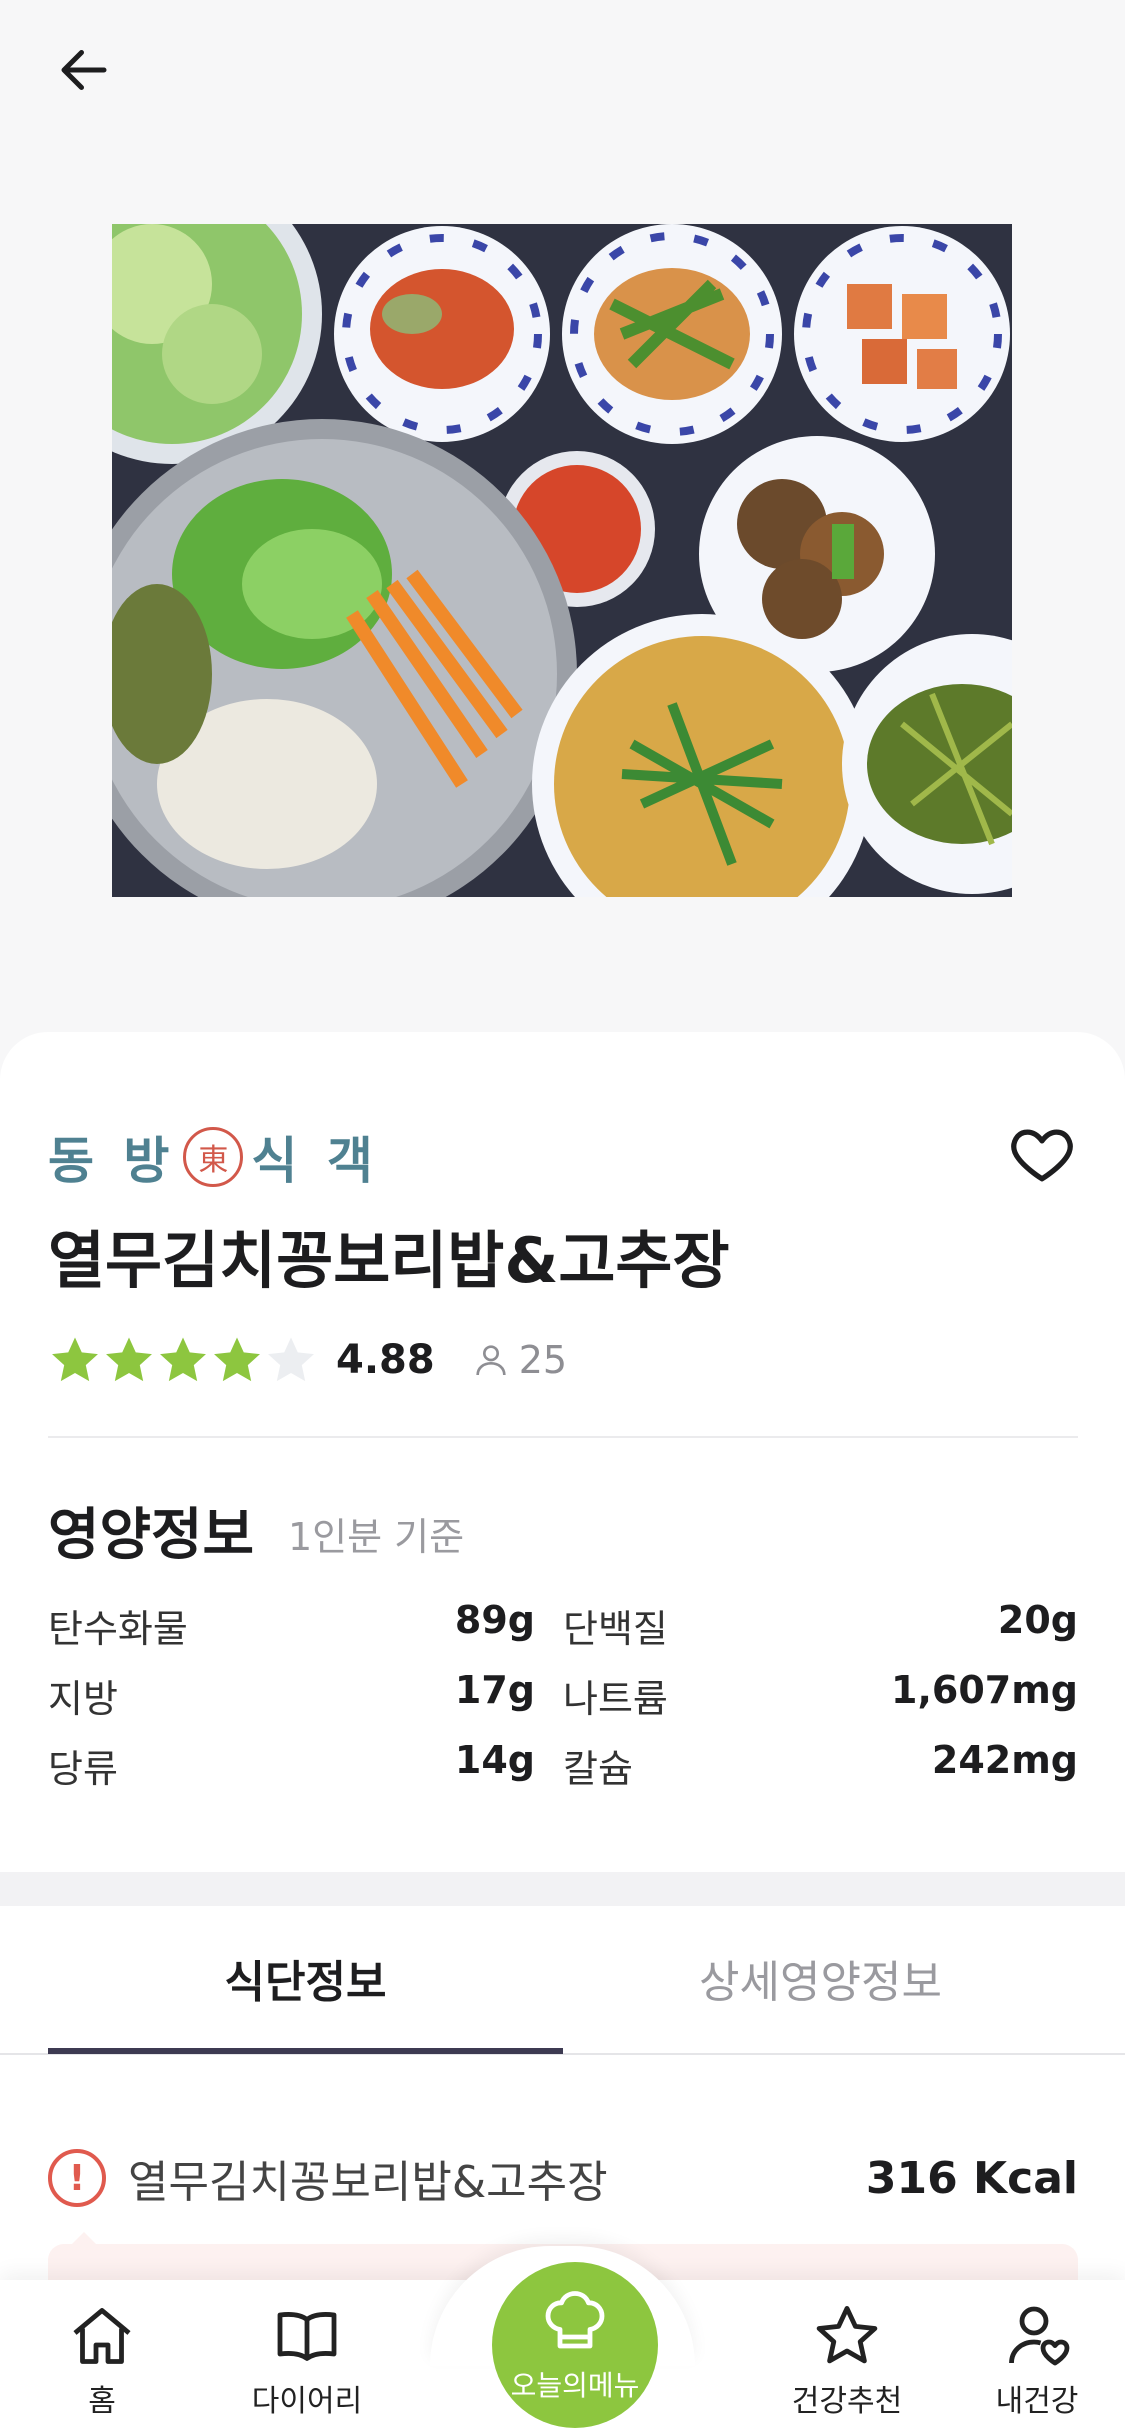 This screenshot has height=2436, width=1125. I want to click on brand-seal-icon: 東, so click(213, 1157).